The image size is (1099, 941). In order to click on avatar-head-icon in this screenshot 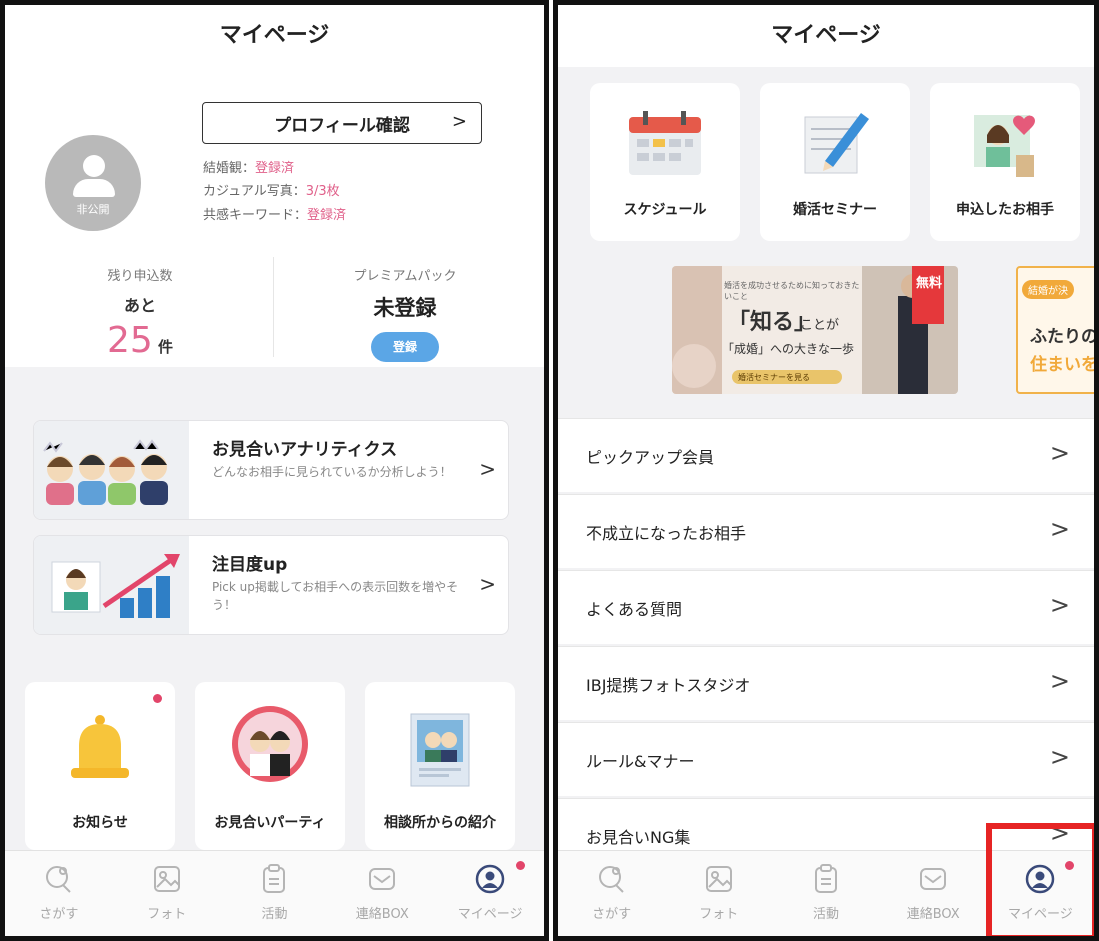, I will do `click(94, 166)`.